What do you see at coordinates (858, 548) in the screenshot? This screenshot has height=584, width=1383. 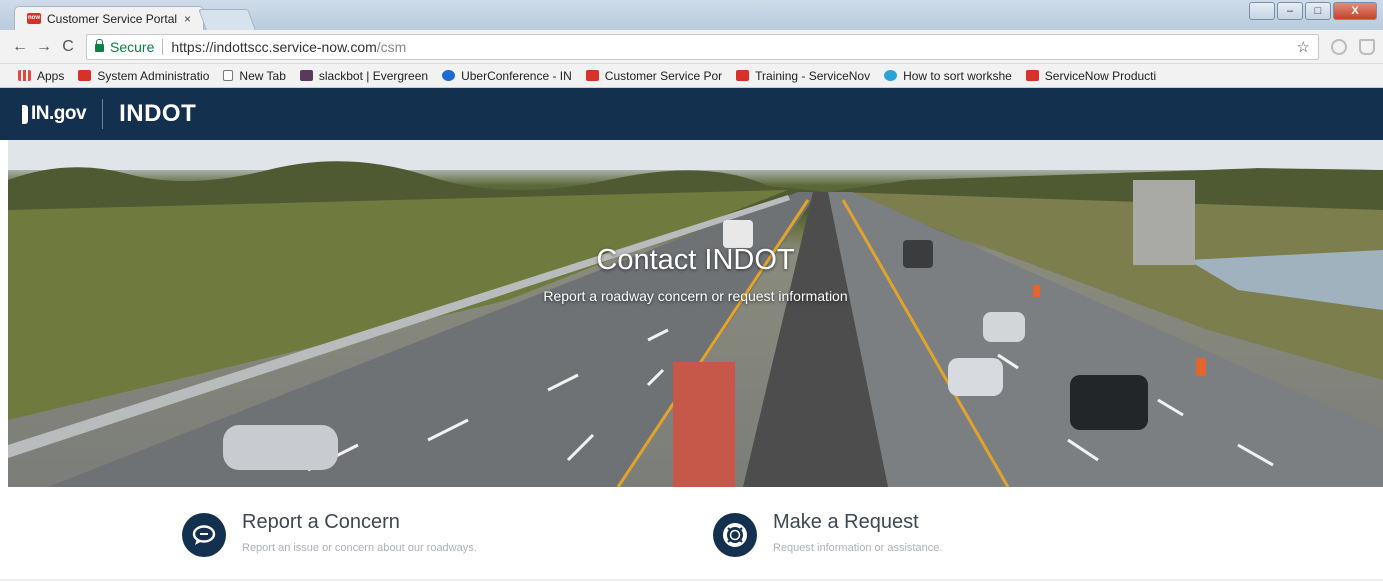 I see `make-request-description: Request information or assistance.` at bounding box center [858, 548].